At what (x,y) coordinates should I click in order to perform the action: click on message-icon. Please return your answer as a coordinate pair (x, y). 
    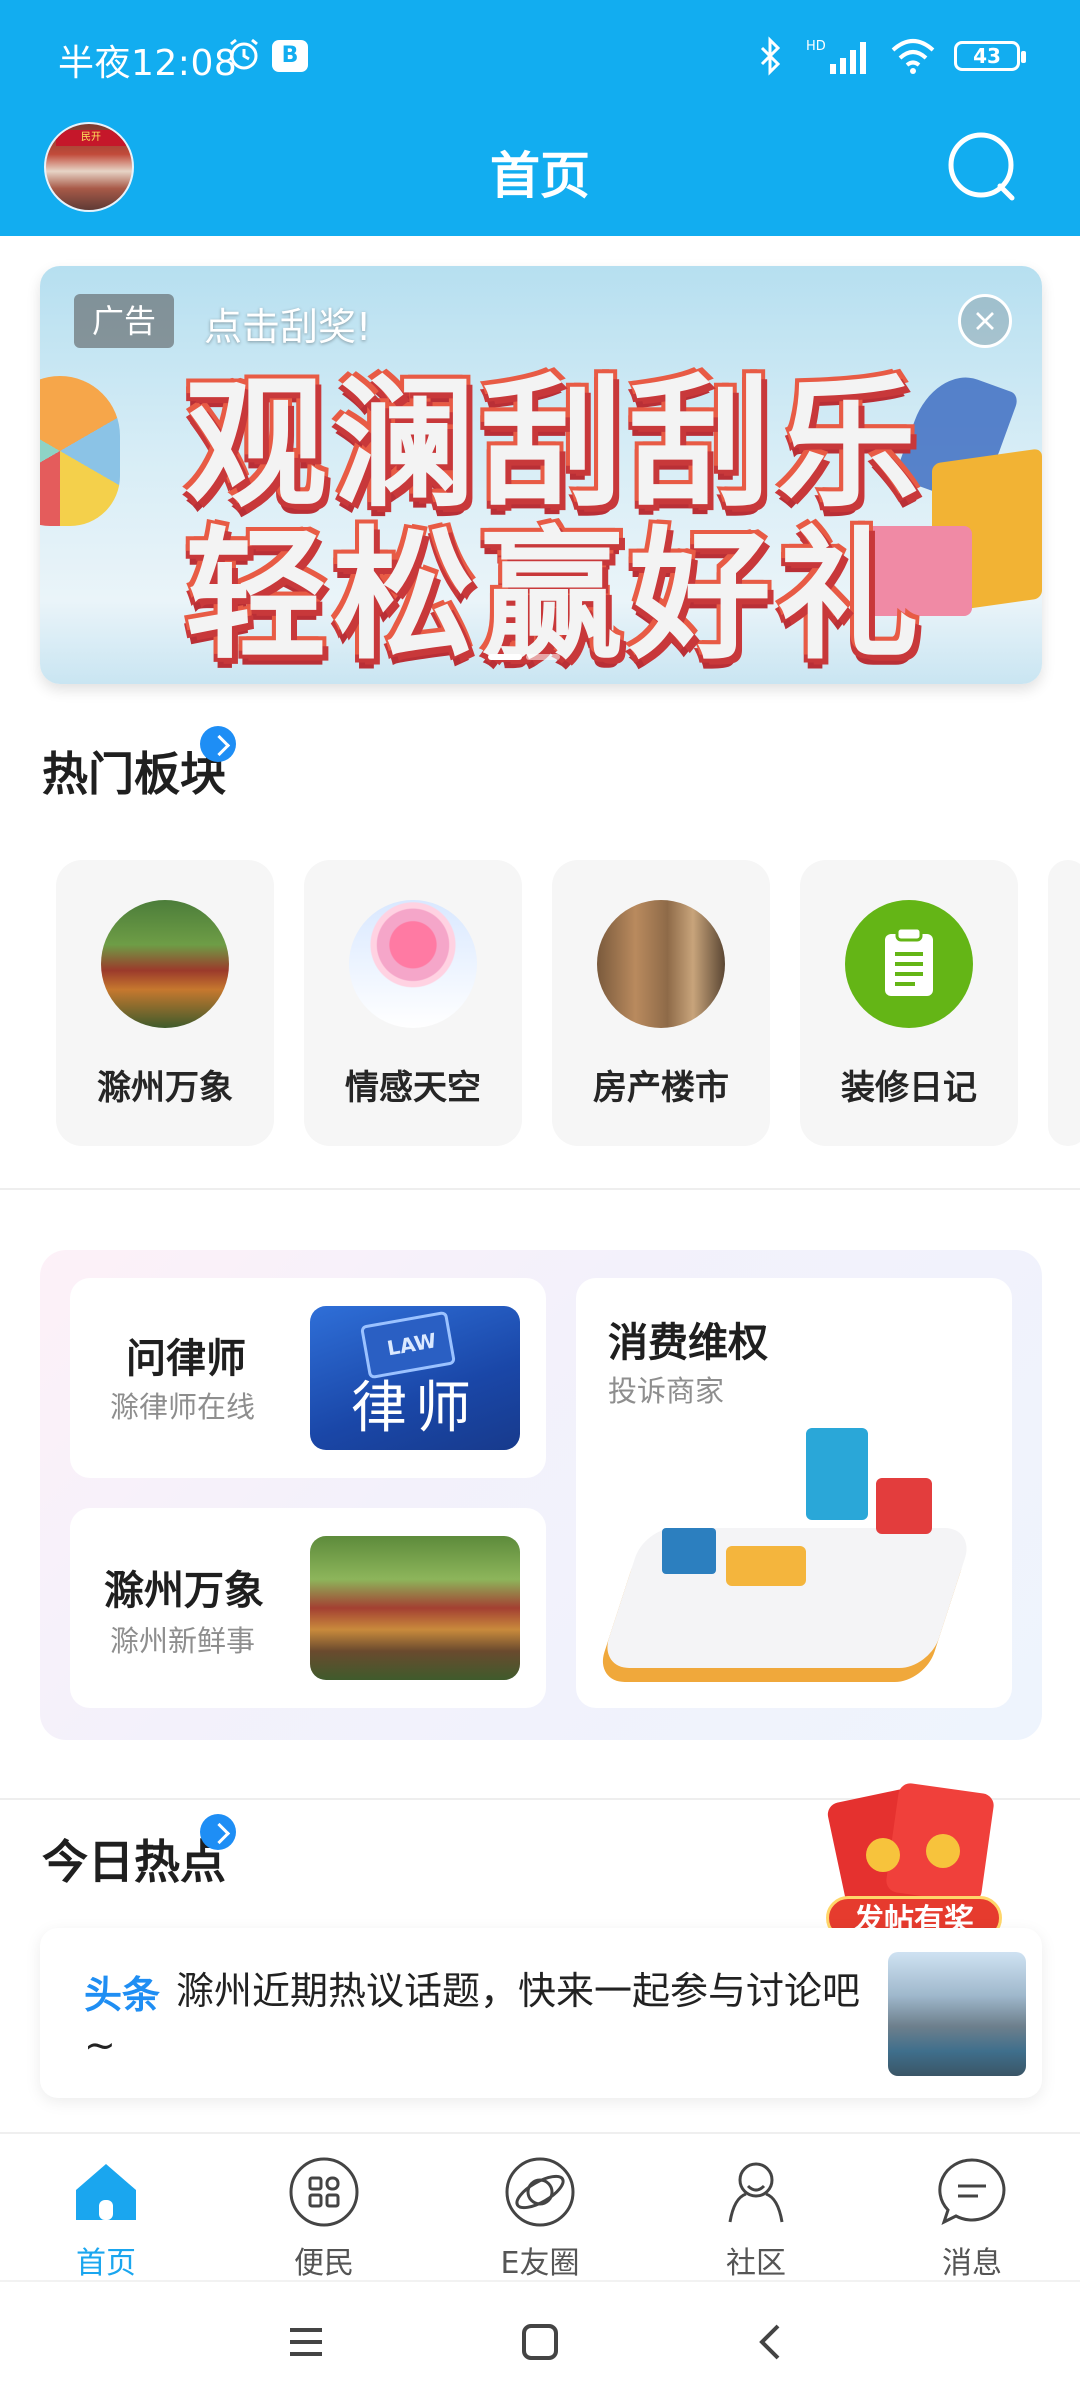
    Looking at the image, I should click on (972, 2191).